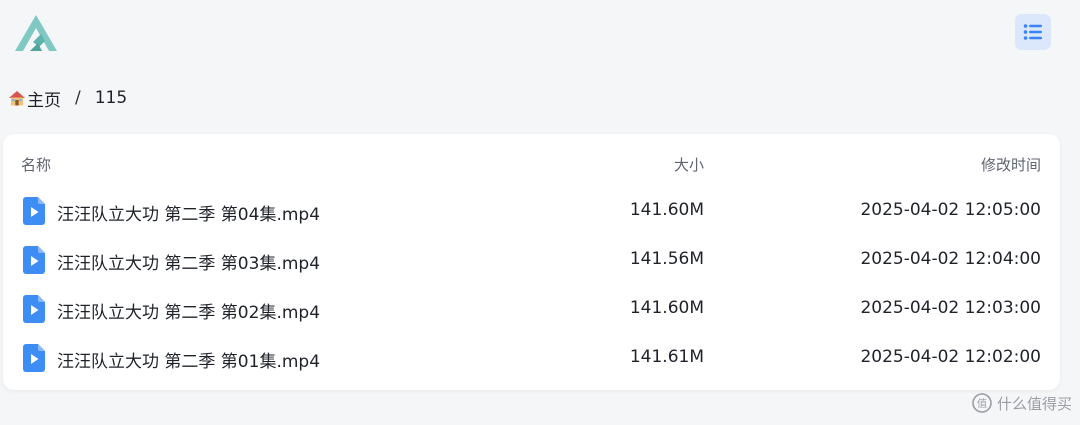 This screenshot has height=425, width=1080. I want to click on column-header-modified: 修改时间, so click(1011, 164).